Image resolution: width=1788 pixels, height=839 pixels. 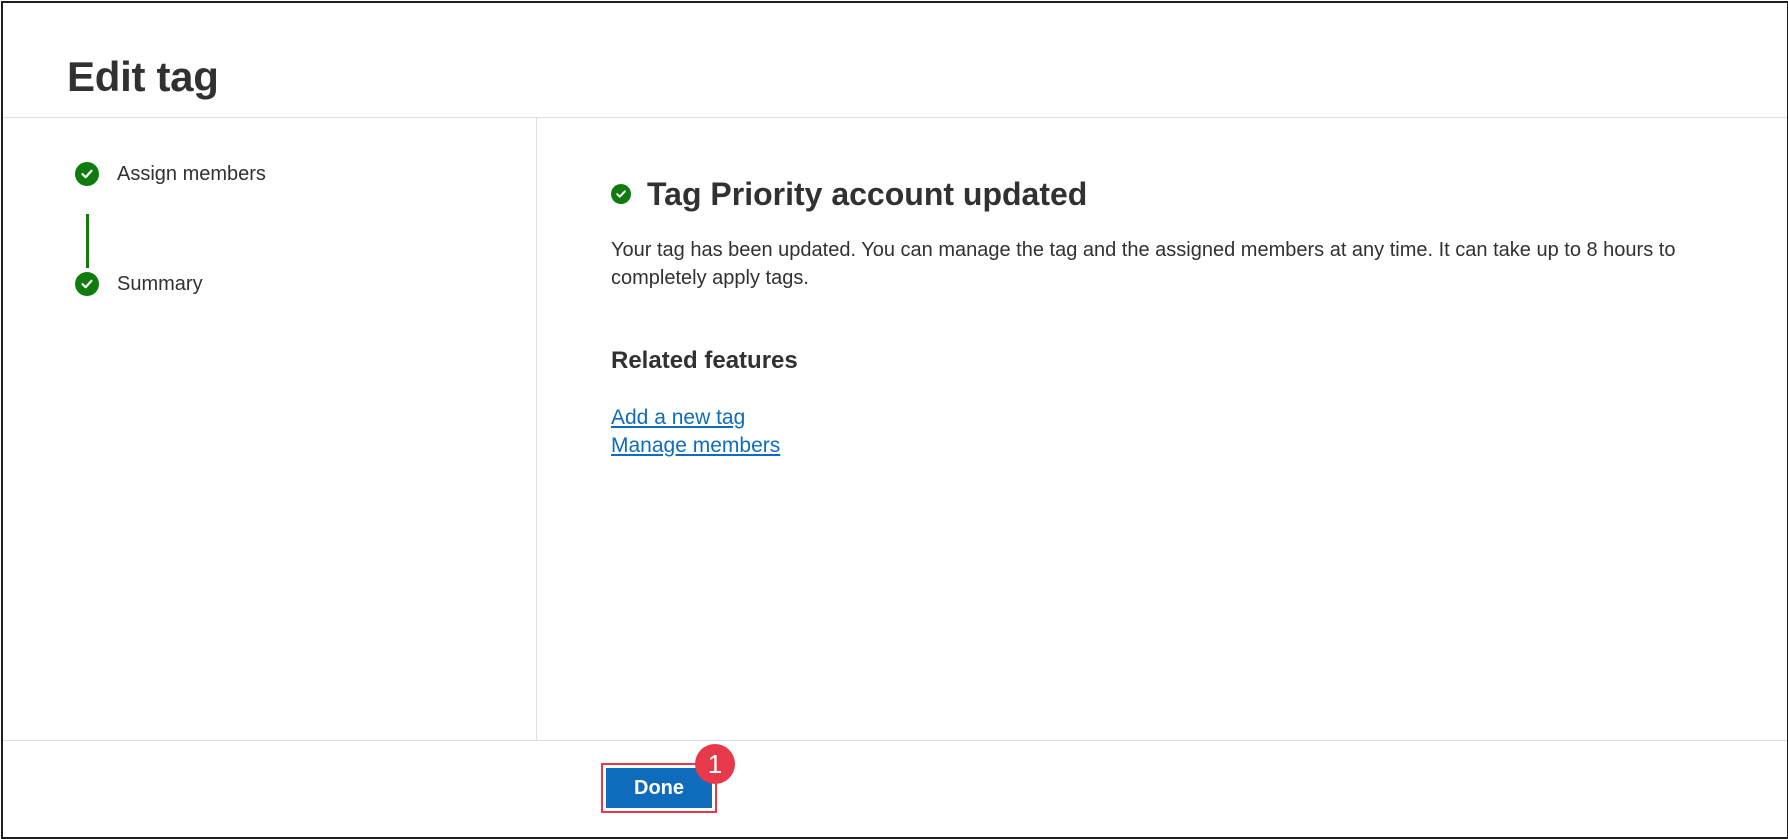 What do you see at coordinates (695, 418) in the screenshot?
I see `add-new-tag-link: Add a new tag` at bounding box center [695, 418].